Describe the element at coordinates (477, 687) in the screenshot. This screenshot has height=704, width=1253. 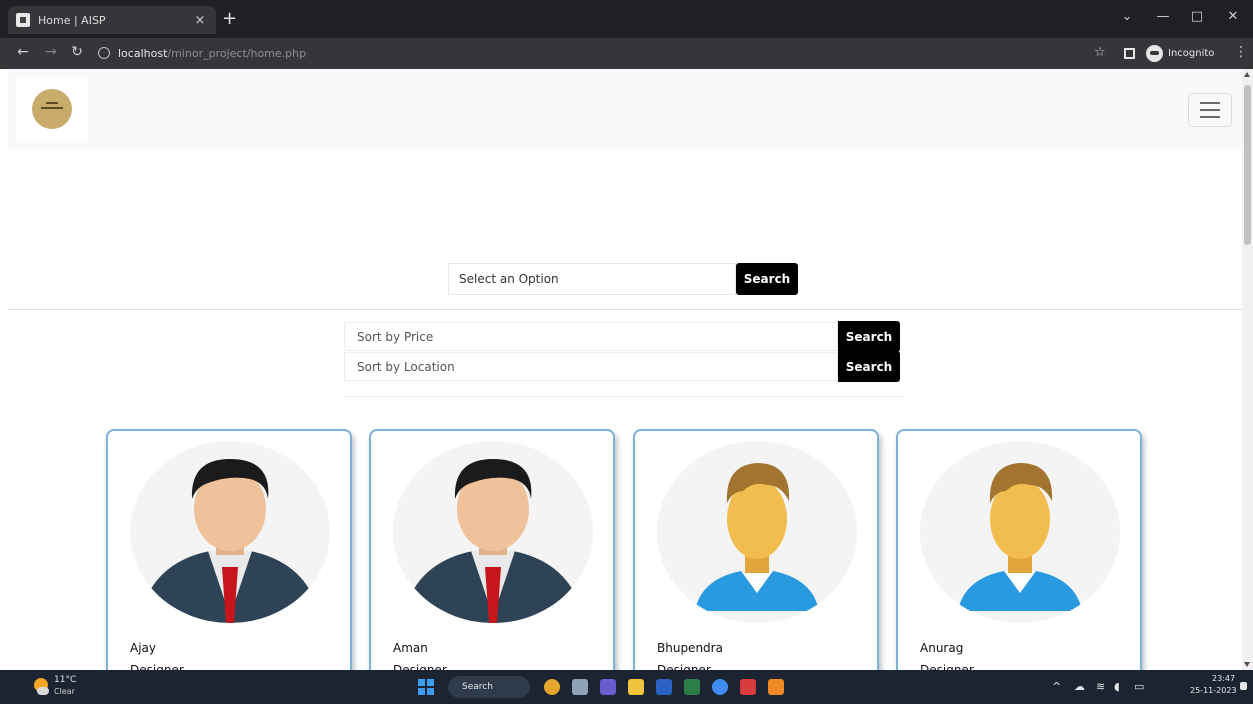
I see `taskbar-search-label: Search` at that location.